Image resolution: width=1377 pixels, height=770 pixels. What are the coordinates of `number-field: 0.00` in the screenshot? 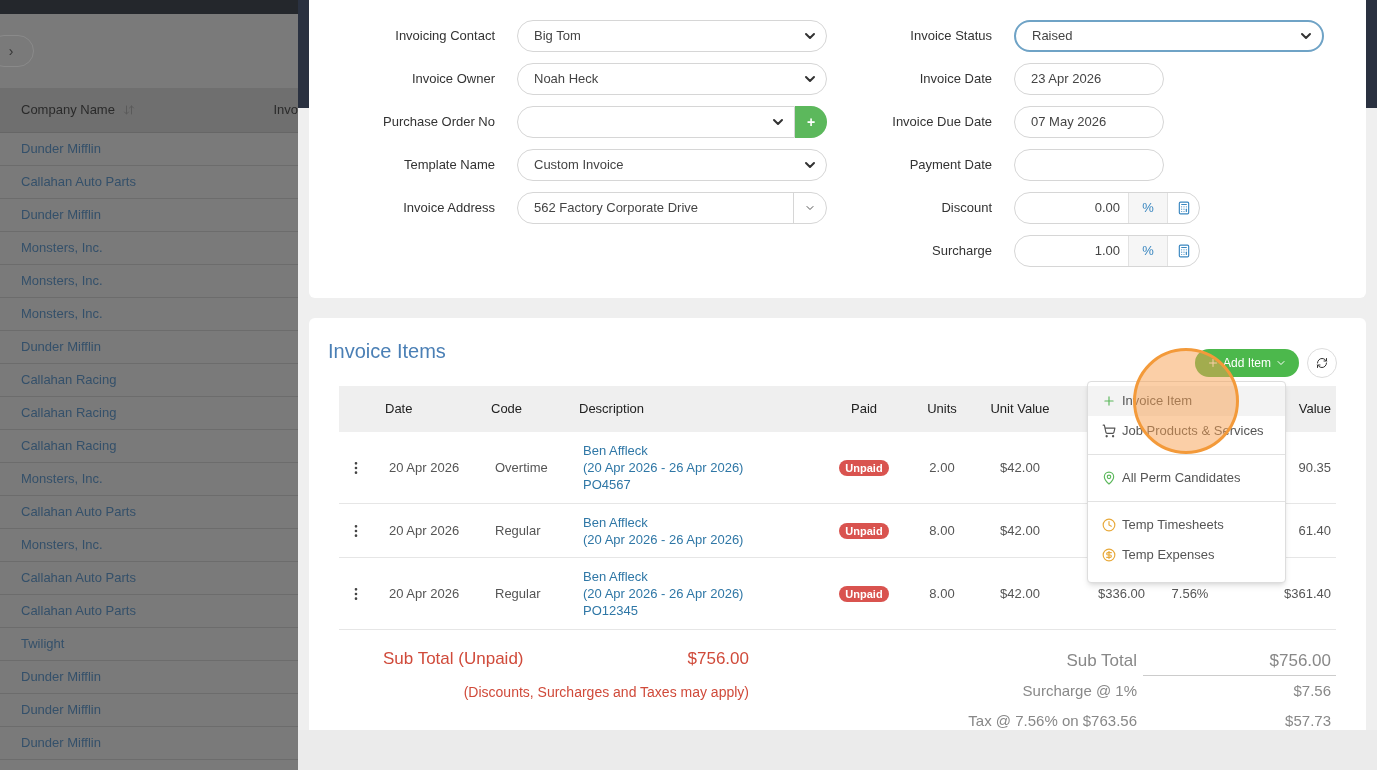 It's located at (1071, 208).